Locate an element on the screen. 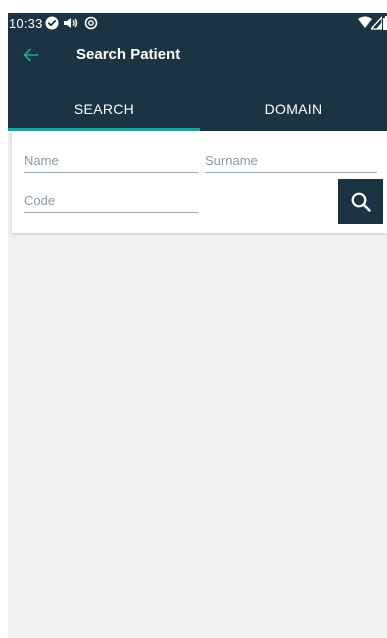  tab-bar: SEARCH DOMAIN is located at coordinates (197, 108).